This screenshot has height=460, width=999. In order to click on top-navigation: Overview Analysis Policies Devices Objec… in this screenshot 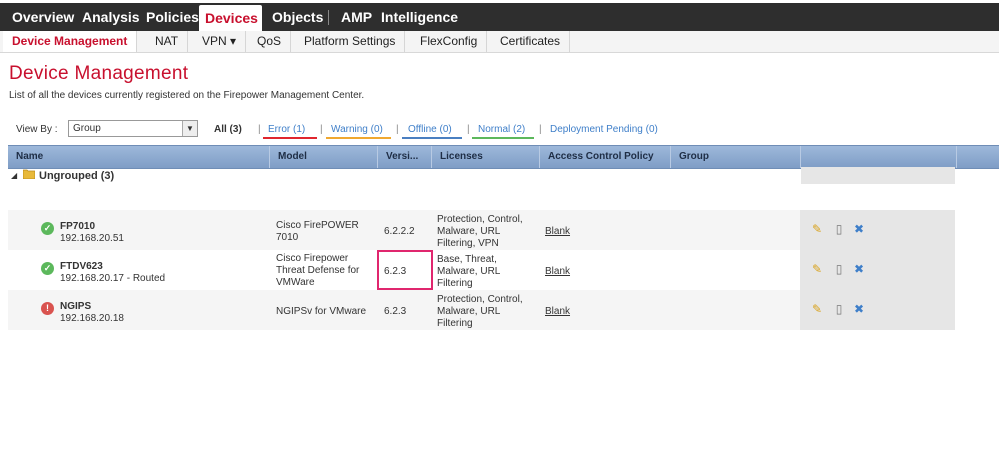, I will do `click(499, 17)`.